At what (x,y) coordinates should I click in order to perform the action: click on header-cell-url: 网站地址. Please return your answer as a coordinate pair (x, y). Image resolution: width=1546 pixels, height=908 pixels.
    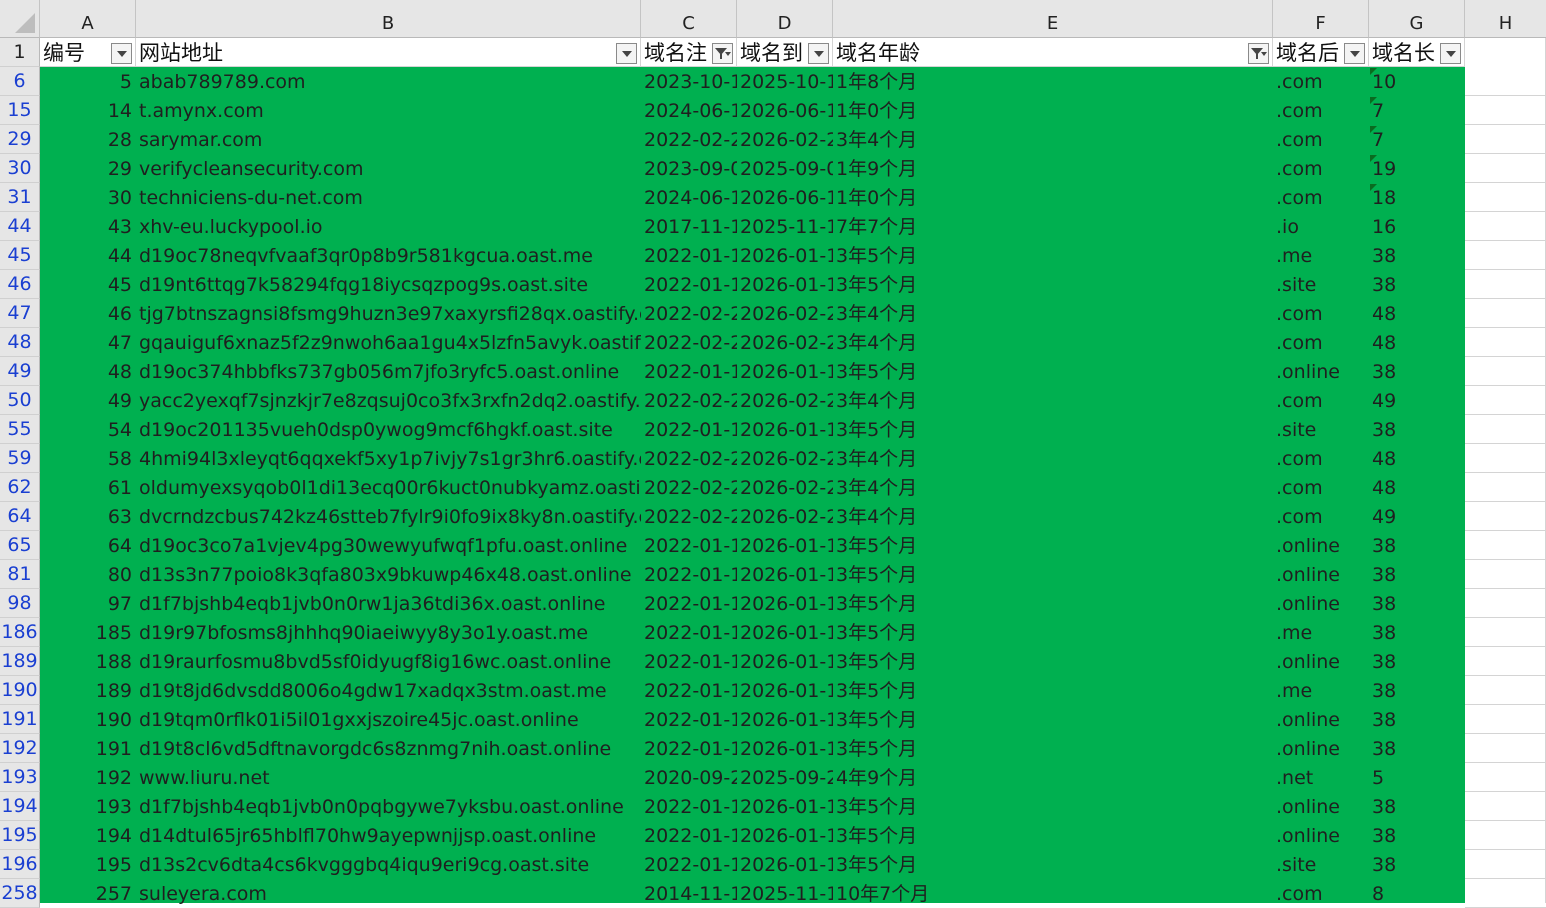
    Looking at the image, I should click on (388, 52).